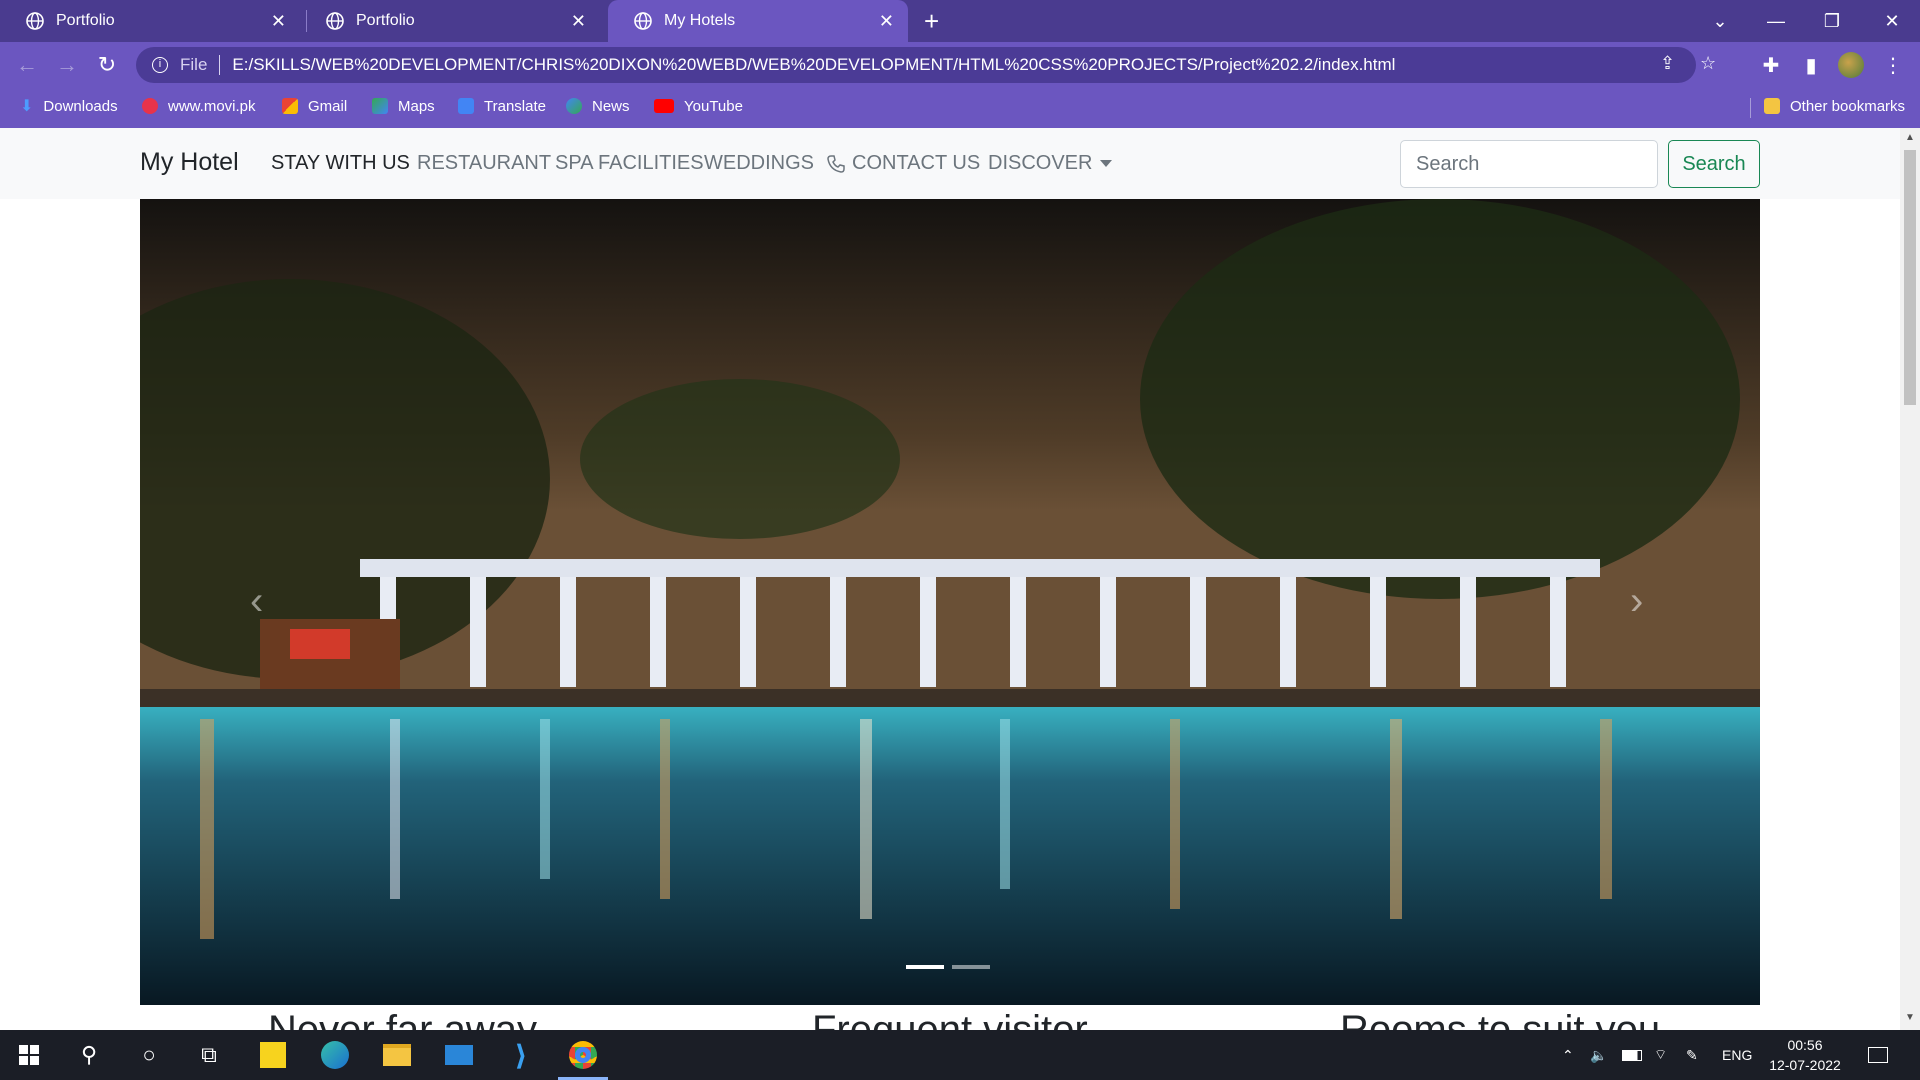  I want to click on file-explorer-icon, so click(397, 1055).